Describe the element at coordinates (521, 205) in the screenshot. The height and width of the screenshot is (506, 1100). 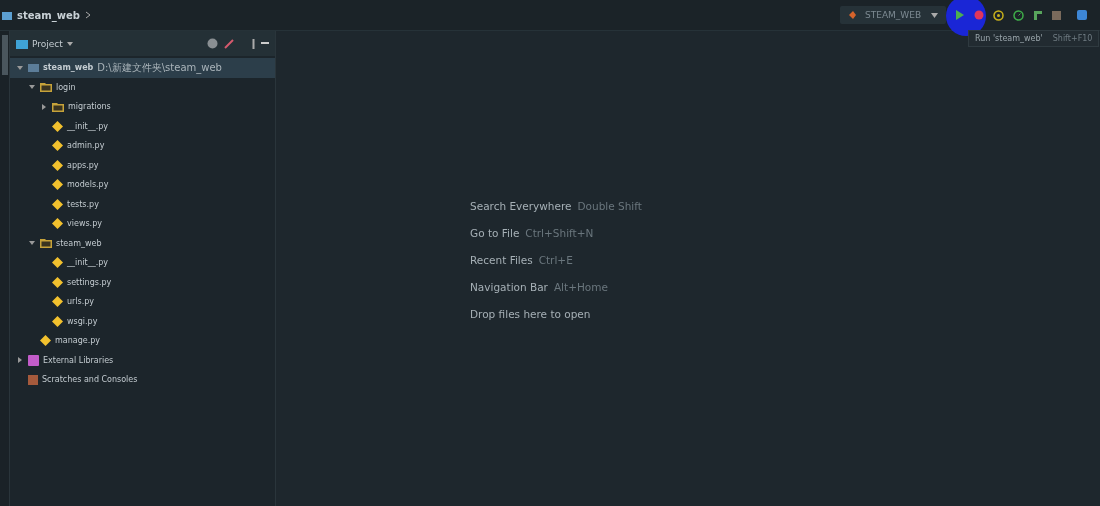
I see `hint-action: Search Everywhere` at that location.